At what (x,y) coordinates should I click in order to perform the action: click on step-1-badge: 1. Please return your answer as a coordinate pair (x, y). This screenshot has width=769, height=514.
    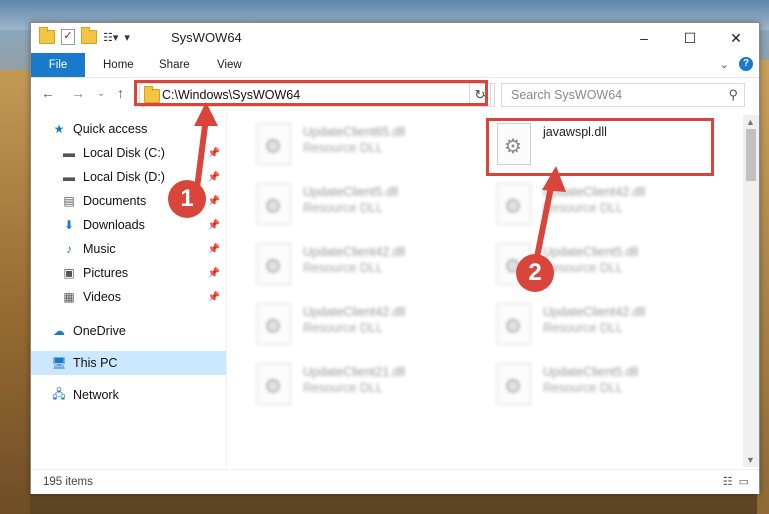
    Looking at the image, I should click on (187, 199).